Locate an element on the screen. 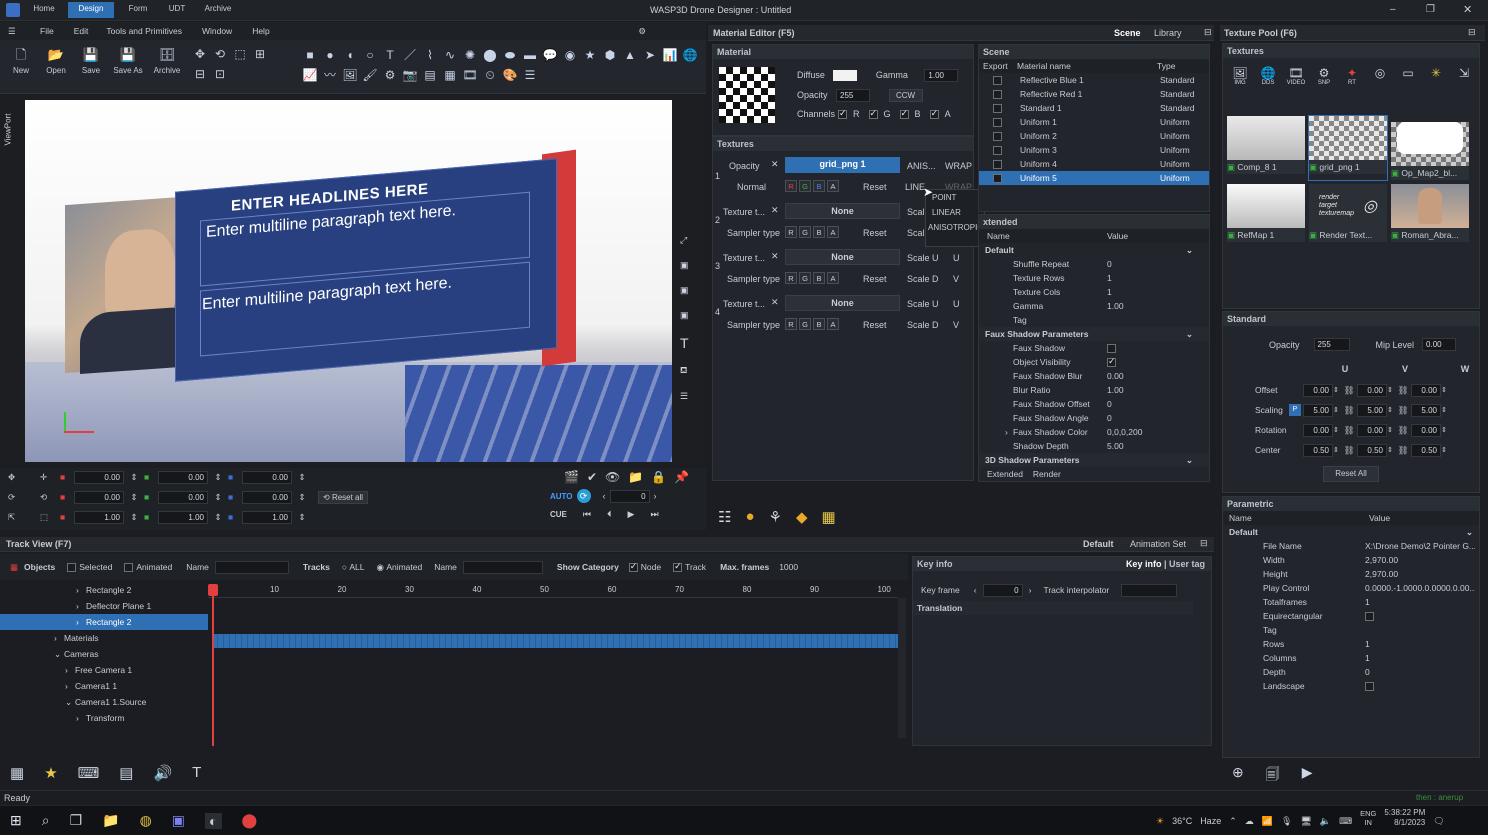 The width and height of the screenshot is (1488, 835). cylinder-icon: ◖ is located at coordinates (350, 55).